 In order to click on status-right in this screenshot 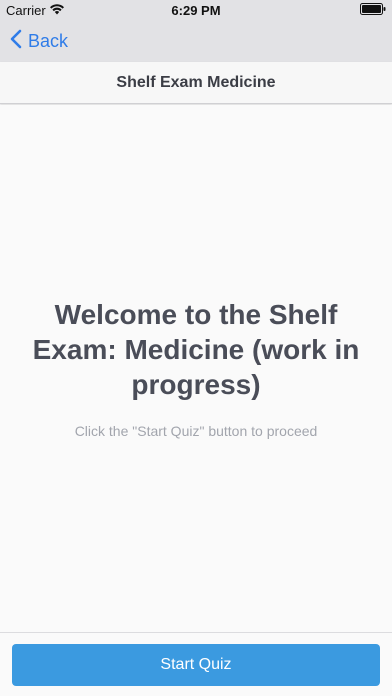, I will do `click(373, 10)`.